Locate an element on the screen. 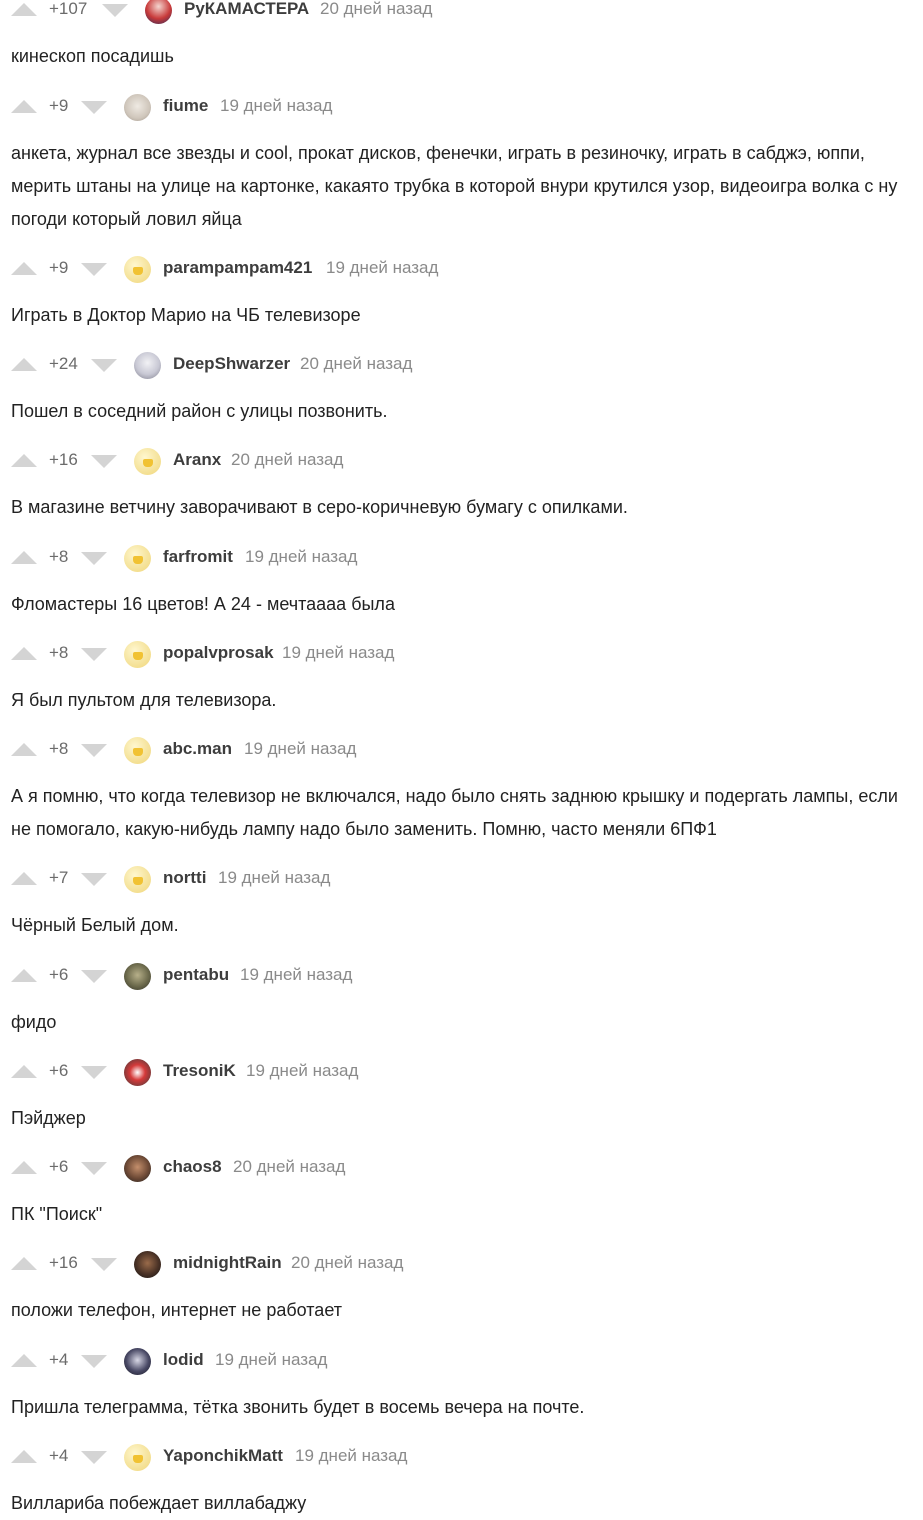 The image size is (923, 1520). comment-author: midnightRain is located at coordinates (227, 1263).